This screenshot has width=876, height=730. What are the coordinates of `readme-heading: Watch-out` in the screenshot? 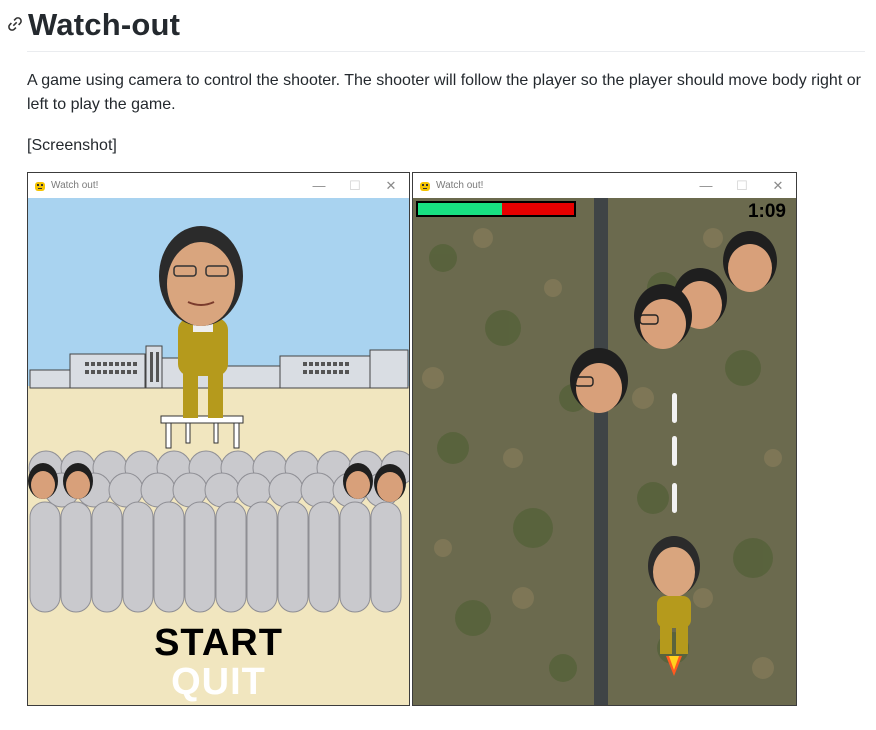 It's located at (93, 25).